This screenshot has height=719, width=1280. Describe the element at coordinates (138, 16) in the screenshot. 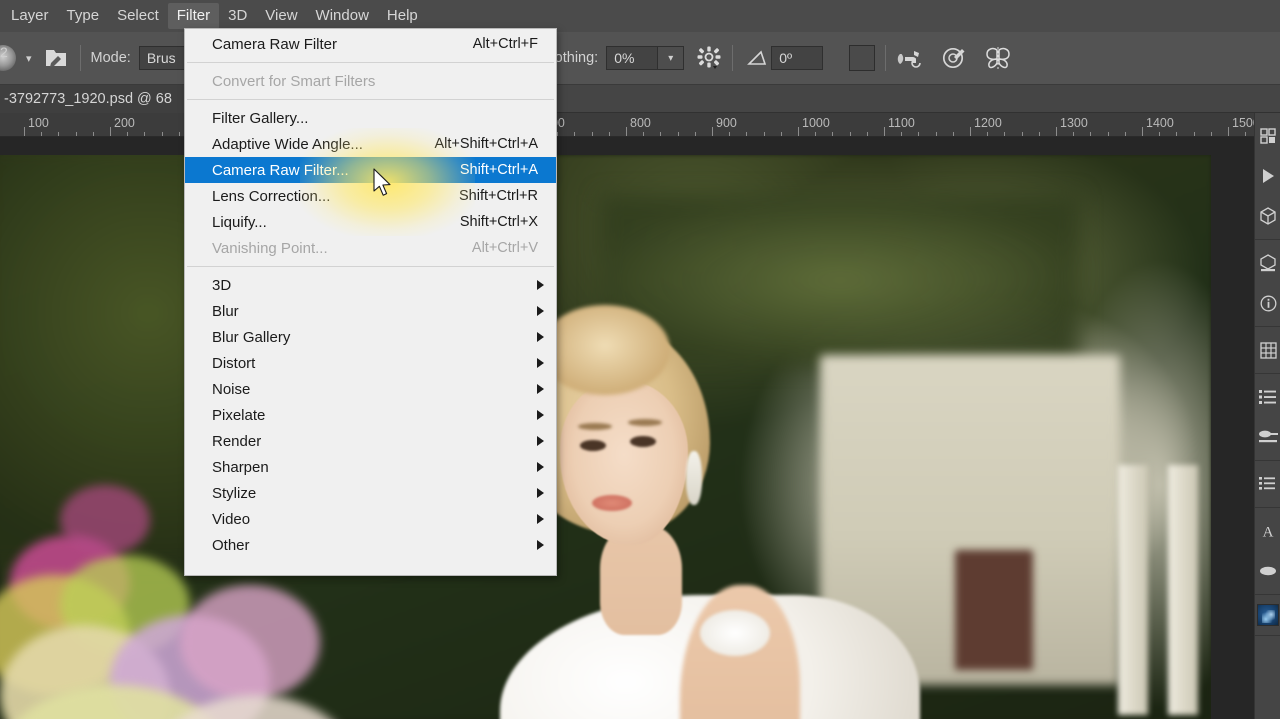

I see `menu-select: Select` at that location.